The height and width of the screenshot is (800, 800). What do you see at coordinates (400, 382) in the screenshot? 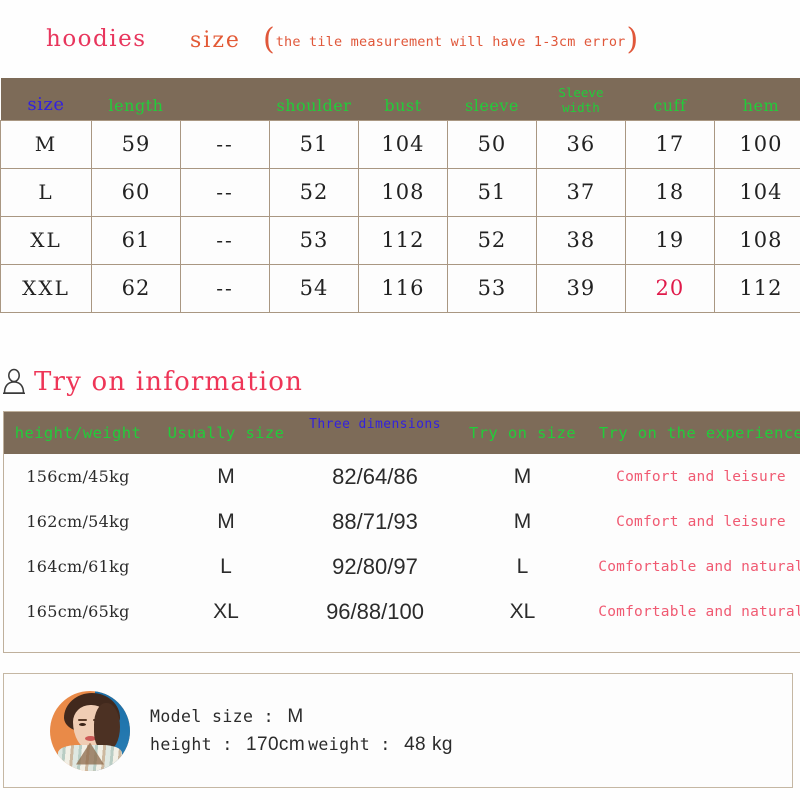
I see `tryon-section-heading: Try on information` at bounding box center [400, 382].